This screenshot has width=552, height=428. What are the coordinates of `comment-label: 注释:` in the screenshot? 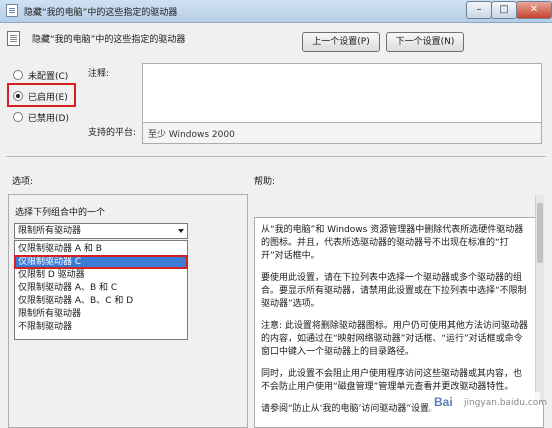 It's located at (99, 74).